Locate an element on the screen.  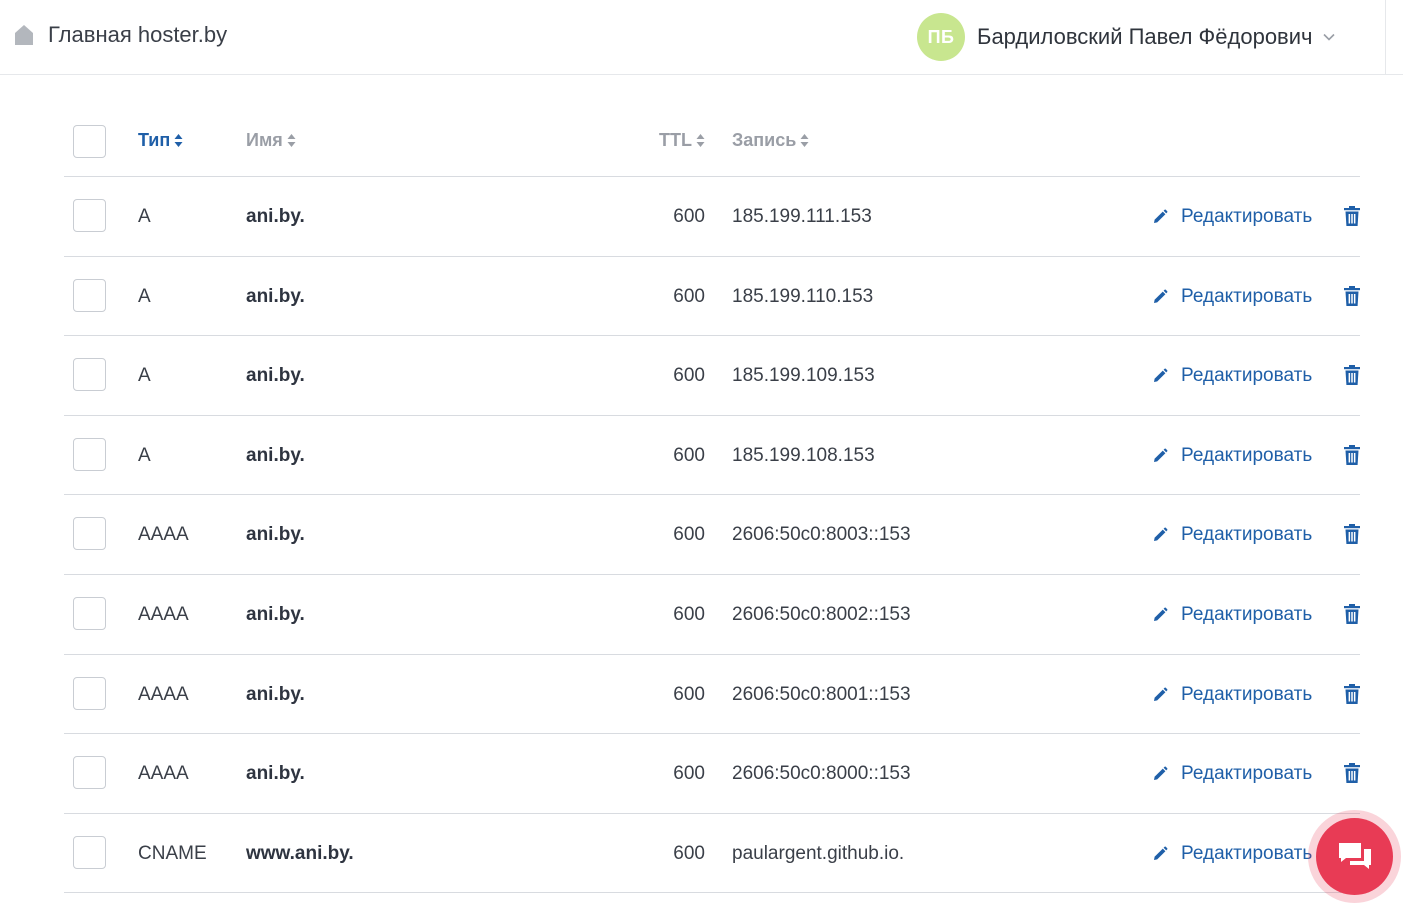
home-icon is located at coordinates (24, 35).